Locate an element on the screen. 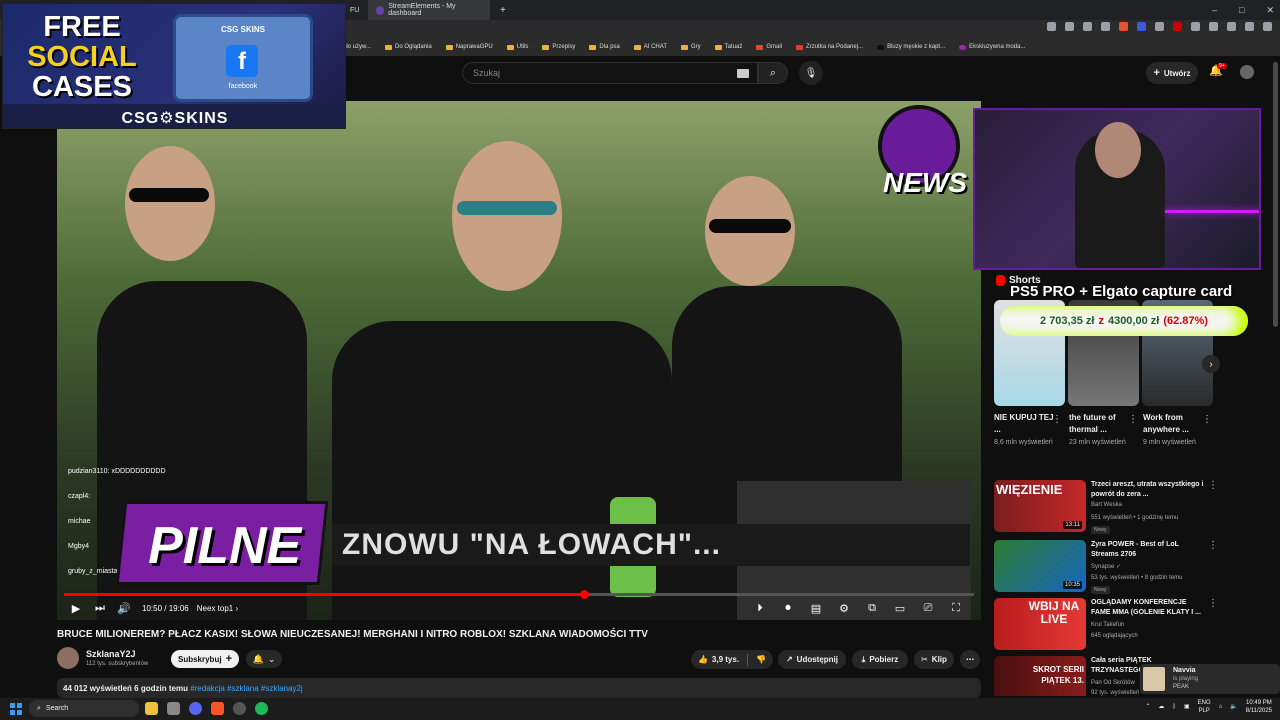  network-icon: ⌂ is located at coordinates (1221, 707).